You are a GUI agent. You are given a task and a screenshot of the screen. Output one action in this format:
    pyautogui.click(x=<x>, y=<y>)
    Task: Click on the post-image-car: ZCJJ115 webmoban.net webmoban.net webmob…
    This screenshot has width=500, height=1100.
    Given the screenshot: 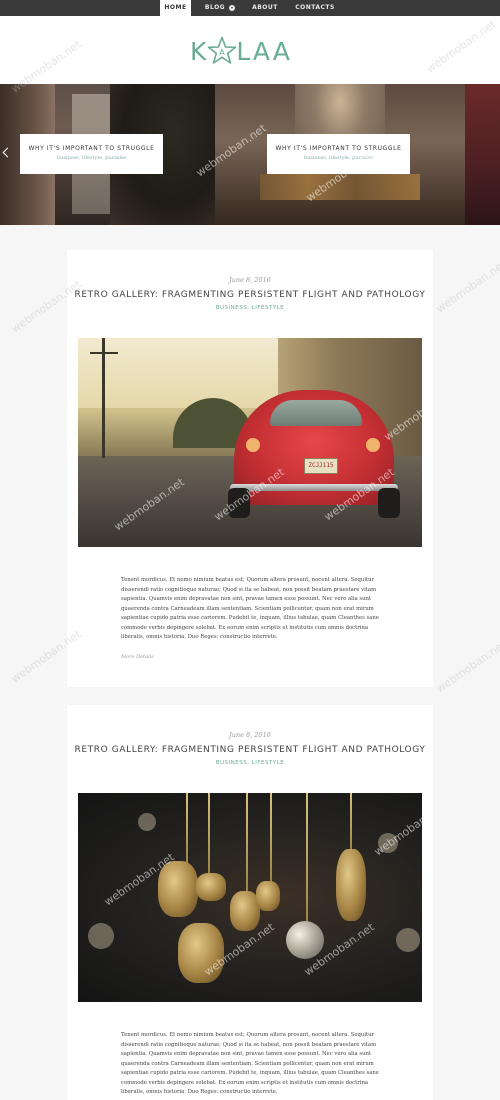 What is the action you would take?
    pyautogui.click(x=250, y=442)
    